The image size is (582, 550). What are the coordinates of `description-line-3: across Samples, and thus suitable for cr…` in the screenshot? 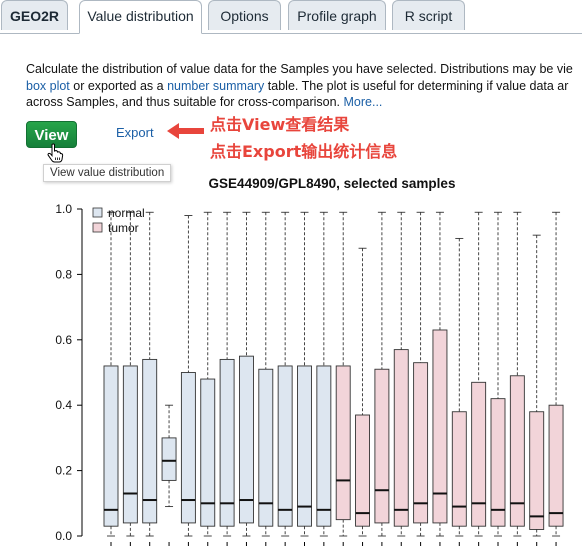 It's located at (304, 102).